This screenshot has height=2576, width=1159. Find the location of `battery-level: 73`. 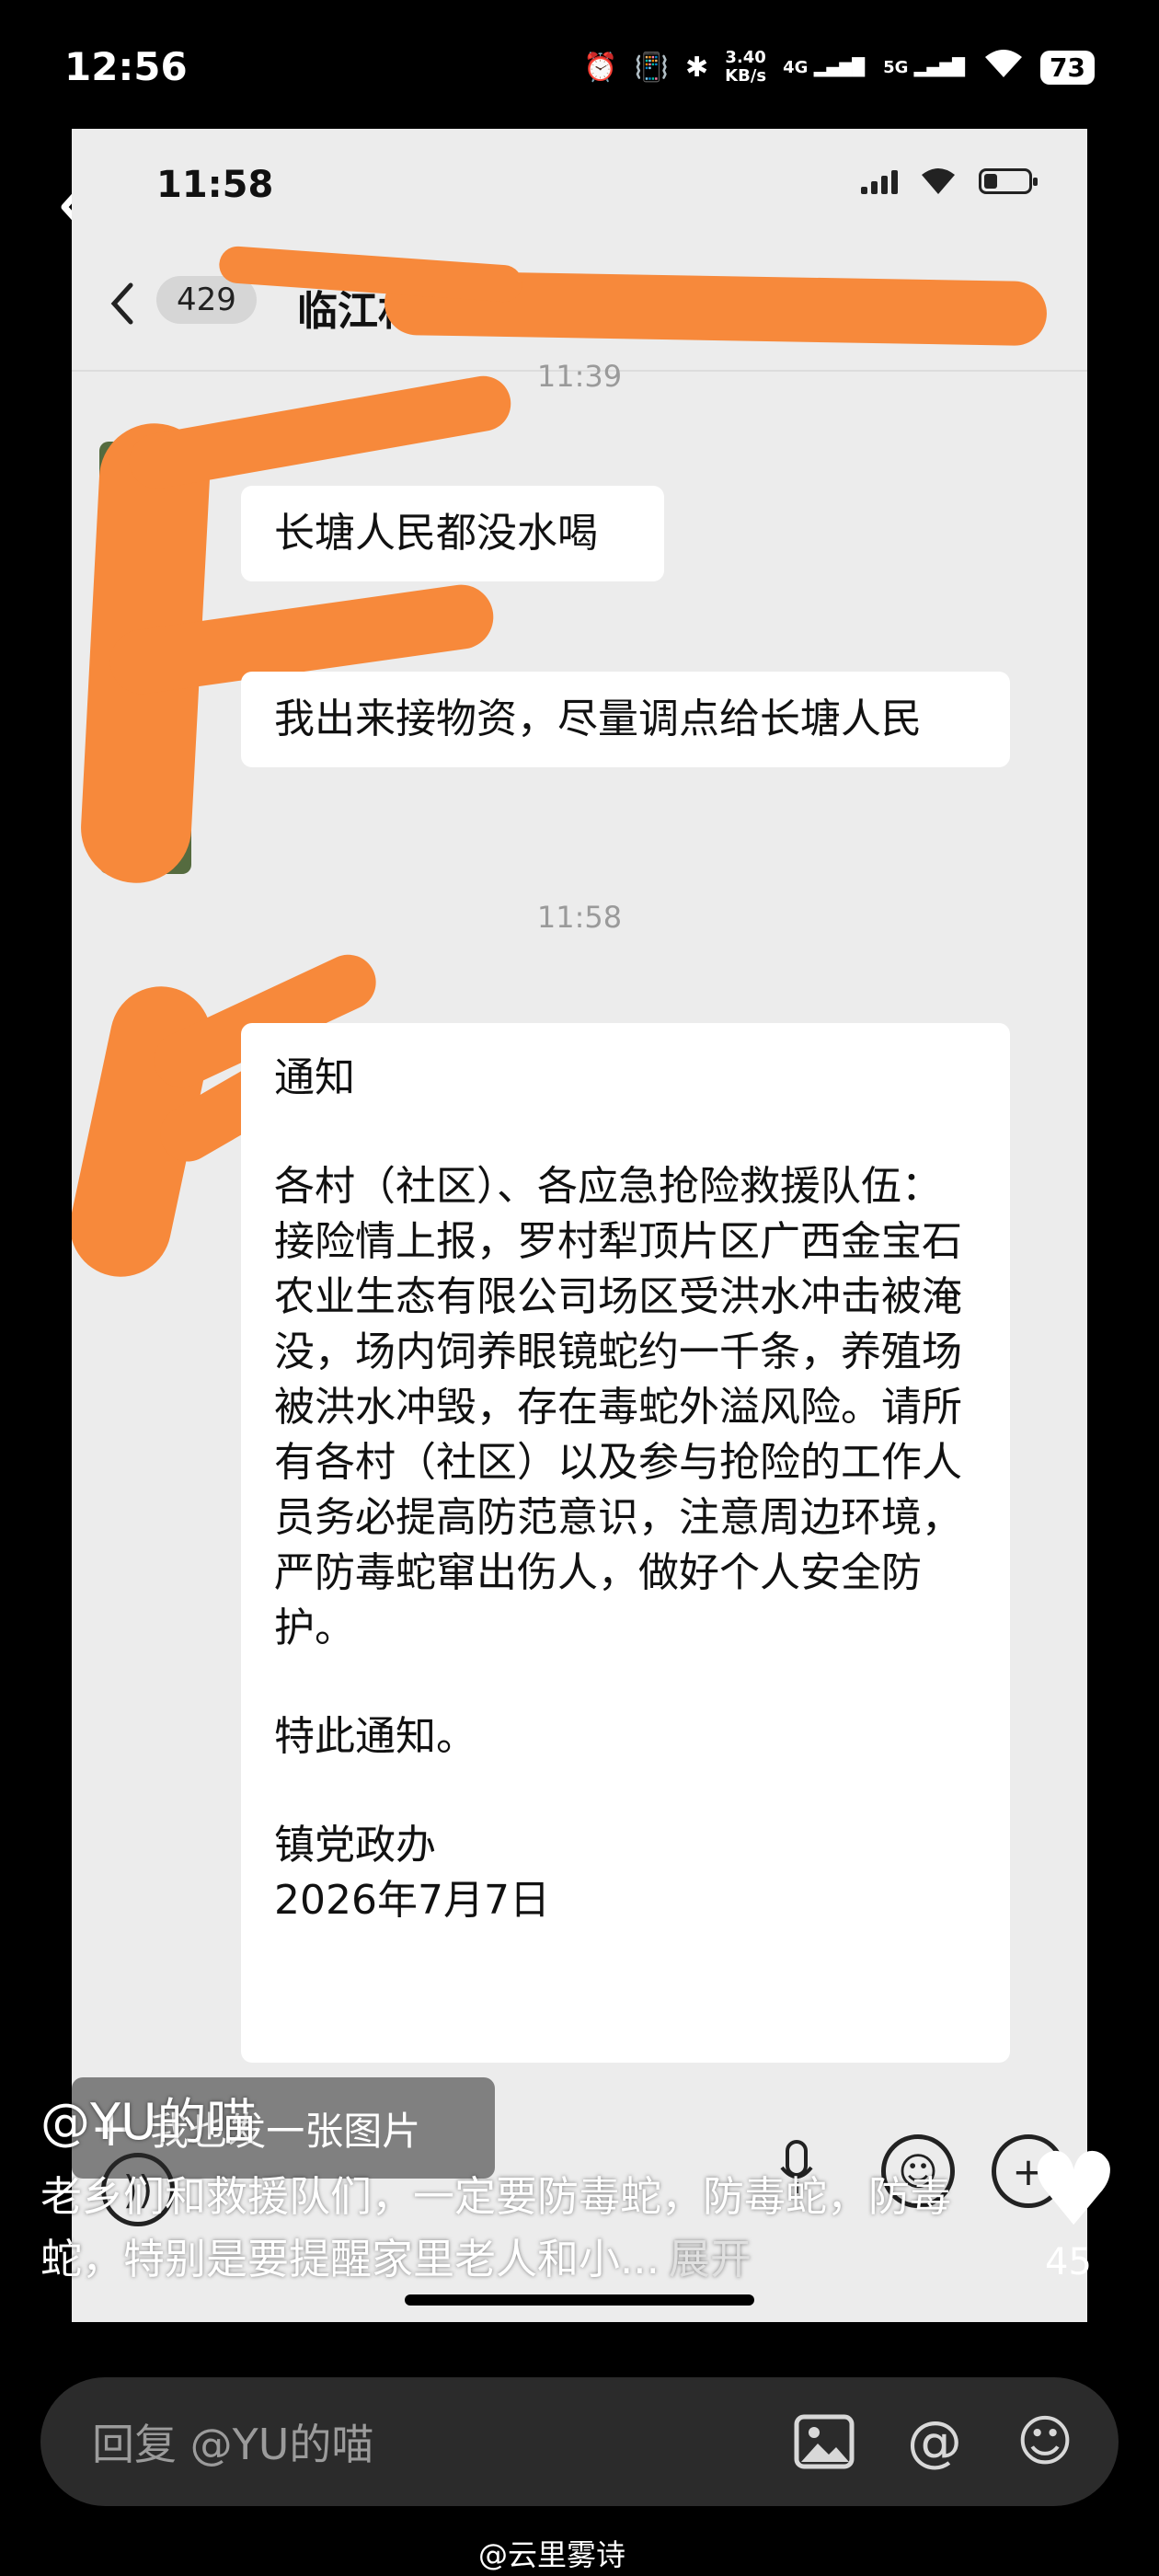

battery-level: 73 is located at coordinates (1067, 67).